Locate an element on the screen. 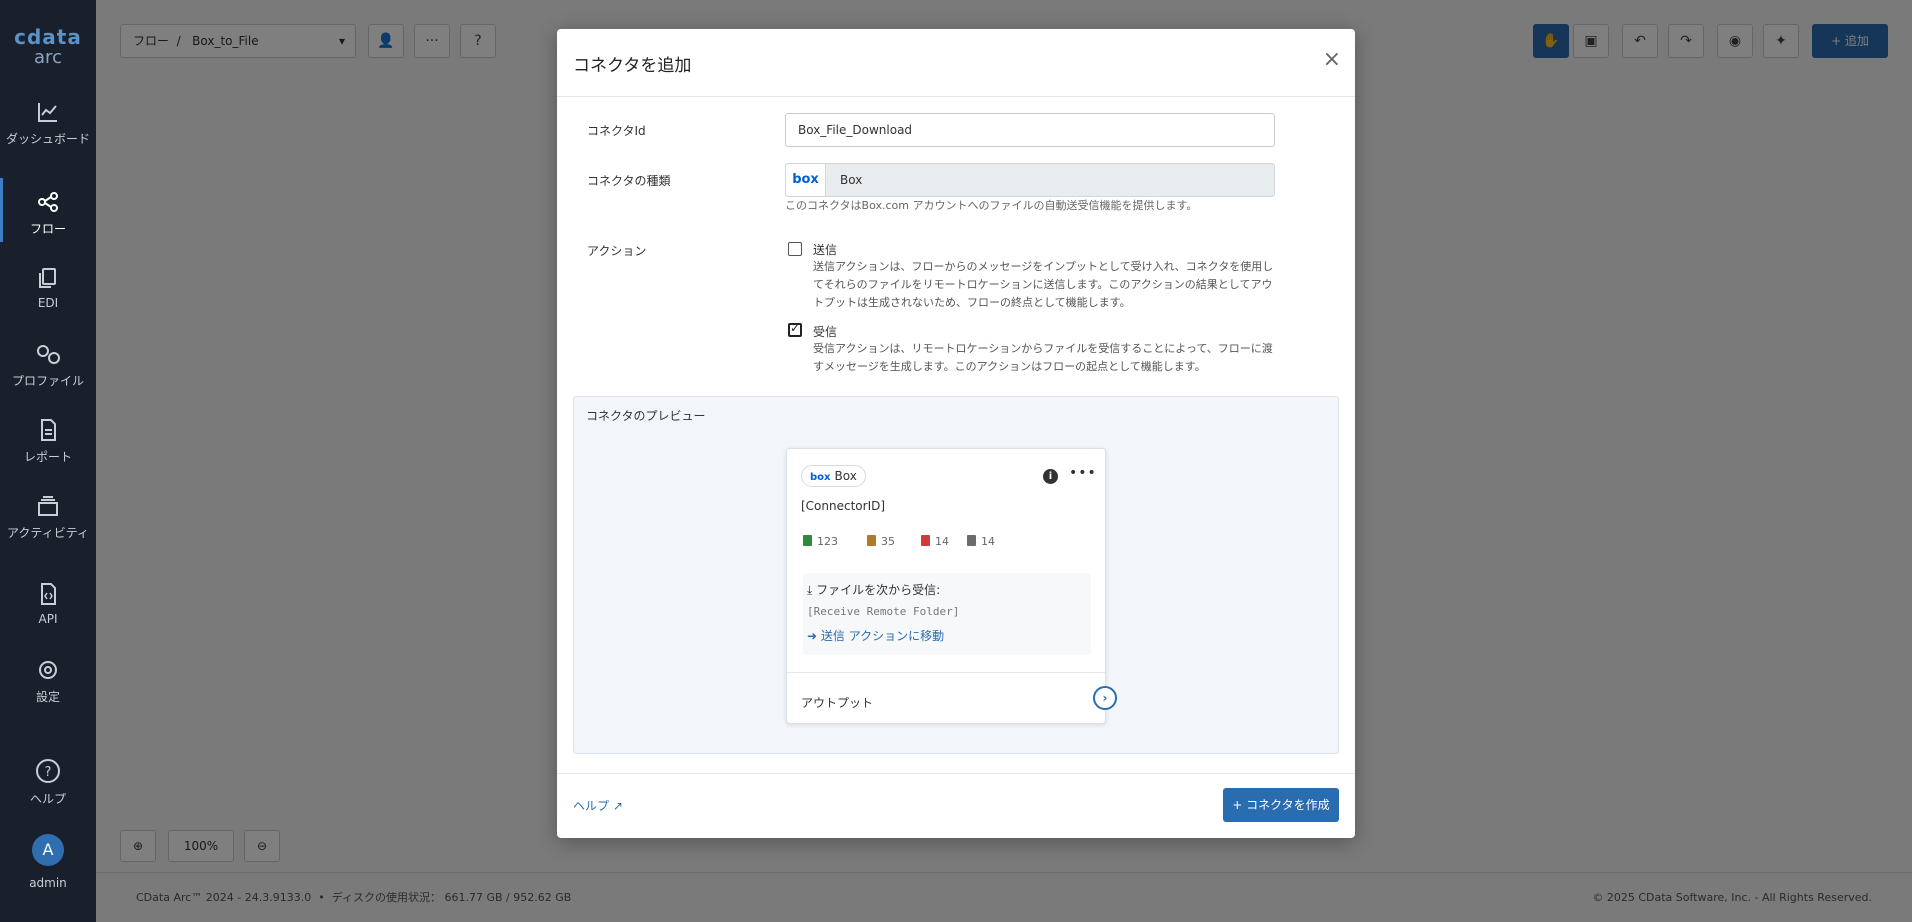 The width and height of the screenshot is (1912, 922). file-error-icon is located at coordinates (925, 540).